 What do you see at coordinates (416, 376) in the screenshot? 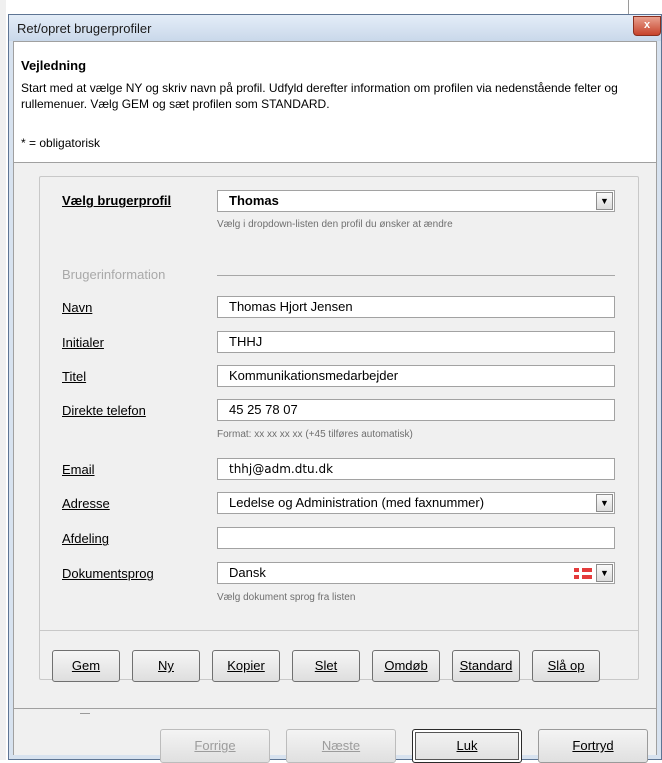
I see `title-field: Kommunikationsmedarbejder` at bounding box center [416, 376].